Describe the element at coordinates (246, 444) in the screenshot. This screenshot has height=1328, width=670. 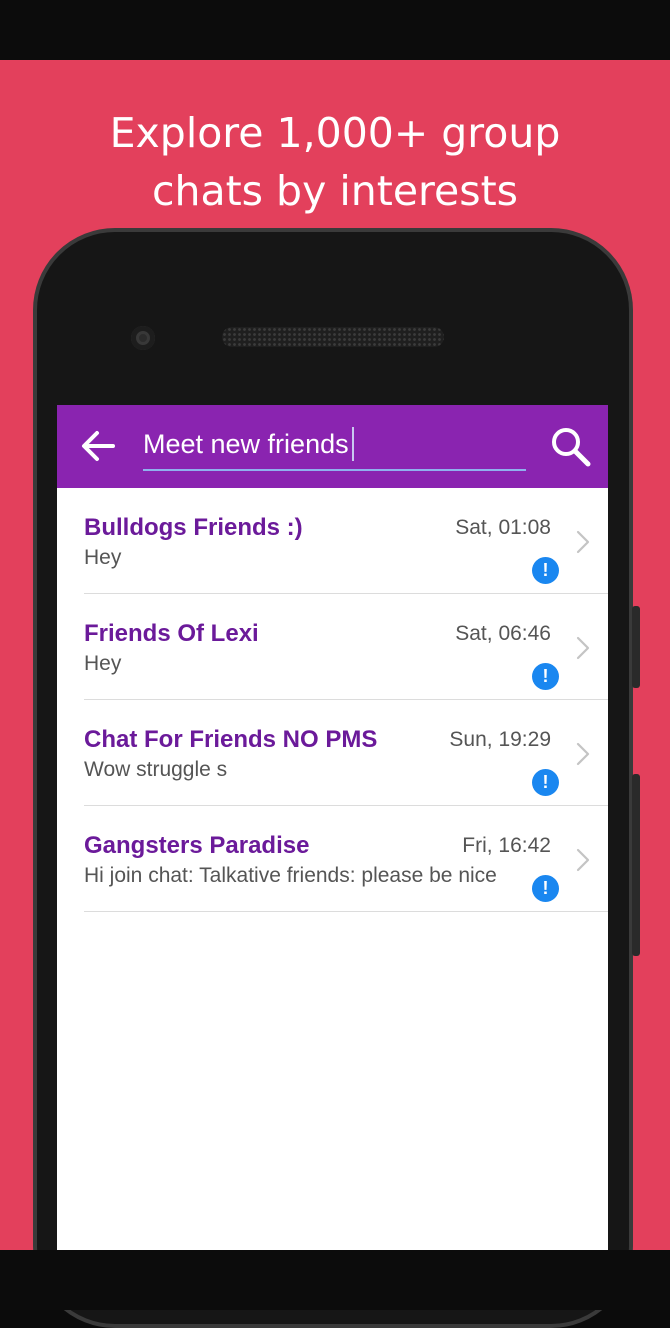
I see `search-input-value: Meet new friends` at that location.